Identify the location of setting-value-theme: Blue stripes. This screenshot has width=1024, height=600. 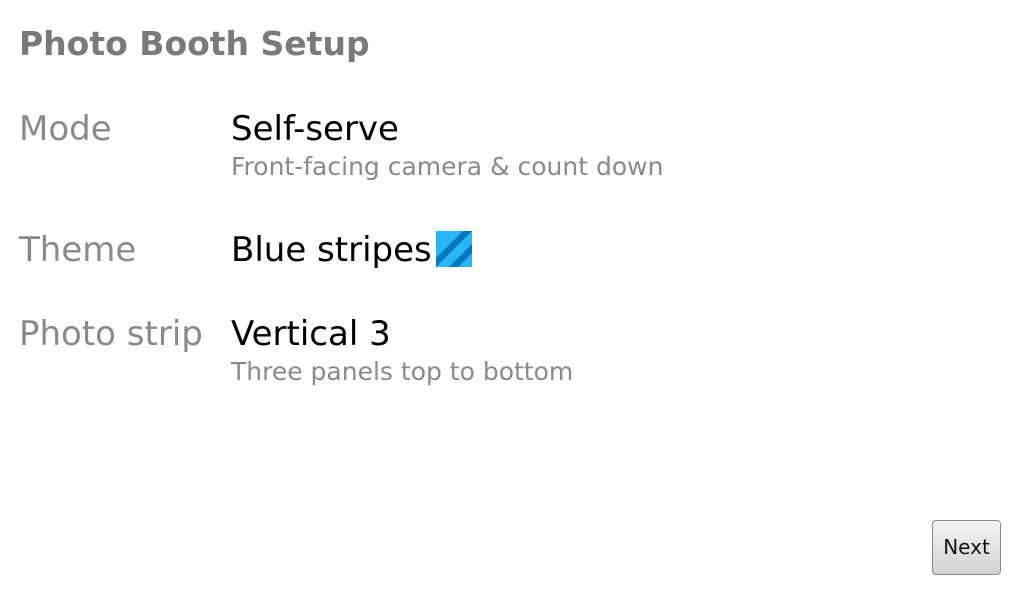
(331, 250).